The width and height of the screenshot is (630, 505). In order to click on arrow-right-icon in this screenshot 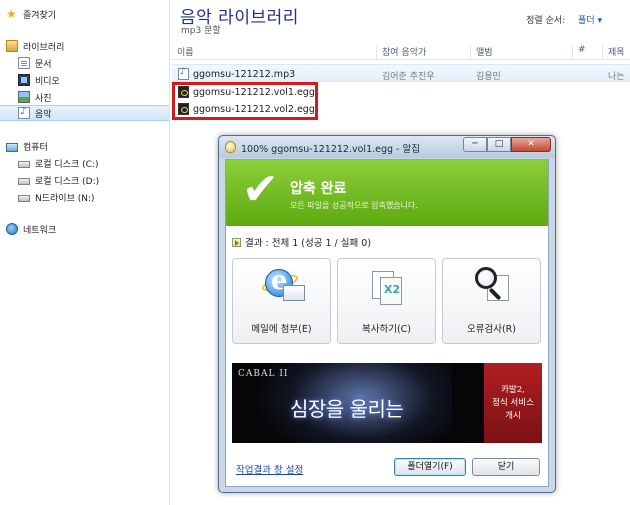, I will do `click(236, 242)`.